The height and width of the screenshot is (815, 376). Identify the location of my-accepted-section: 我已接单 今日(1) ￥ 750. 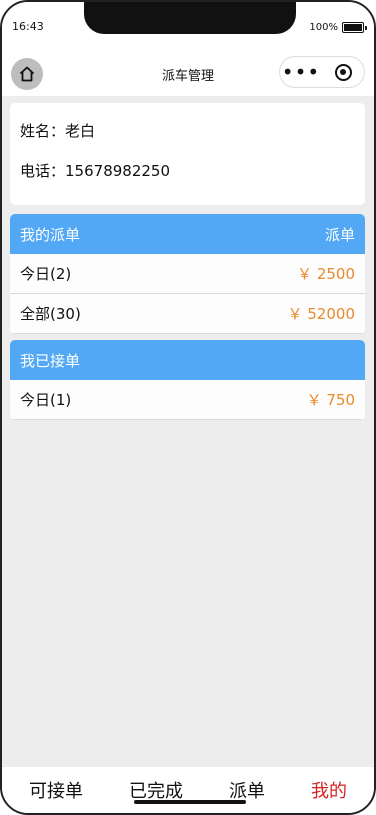
(187, 380).